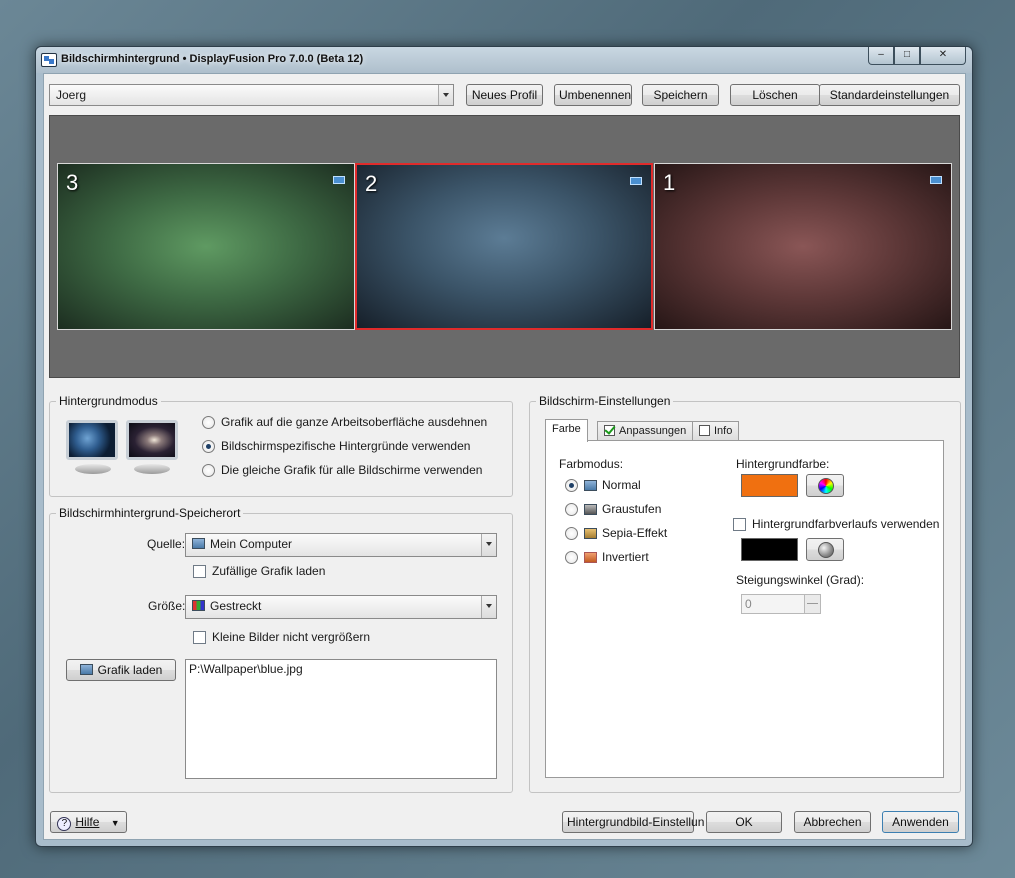 The image size is (1015, 878). Describe the element at coordinates (167, 606) in the screenshot. I see `size-label: Größe:` at that location.